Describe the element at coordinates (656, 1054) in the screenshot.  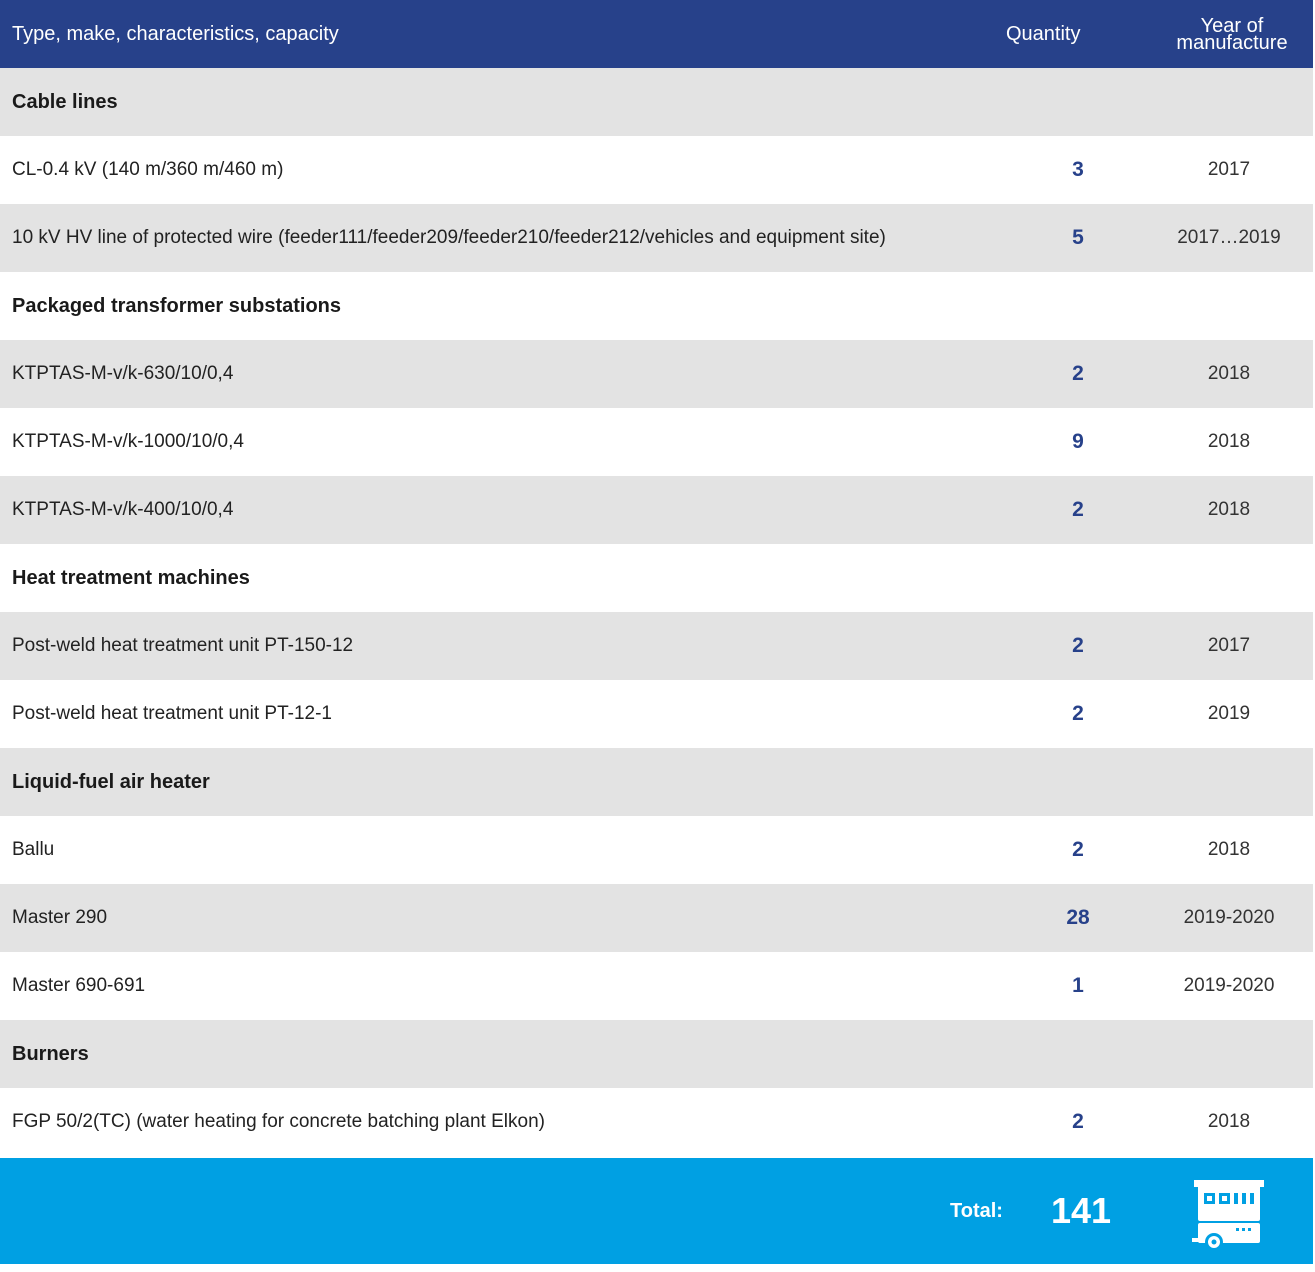
I see `section-header-row: Burners` at that location.